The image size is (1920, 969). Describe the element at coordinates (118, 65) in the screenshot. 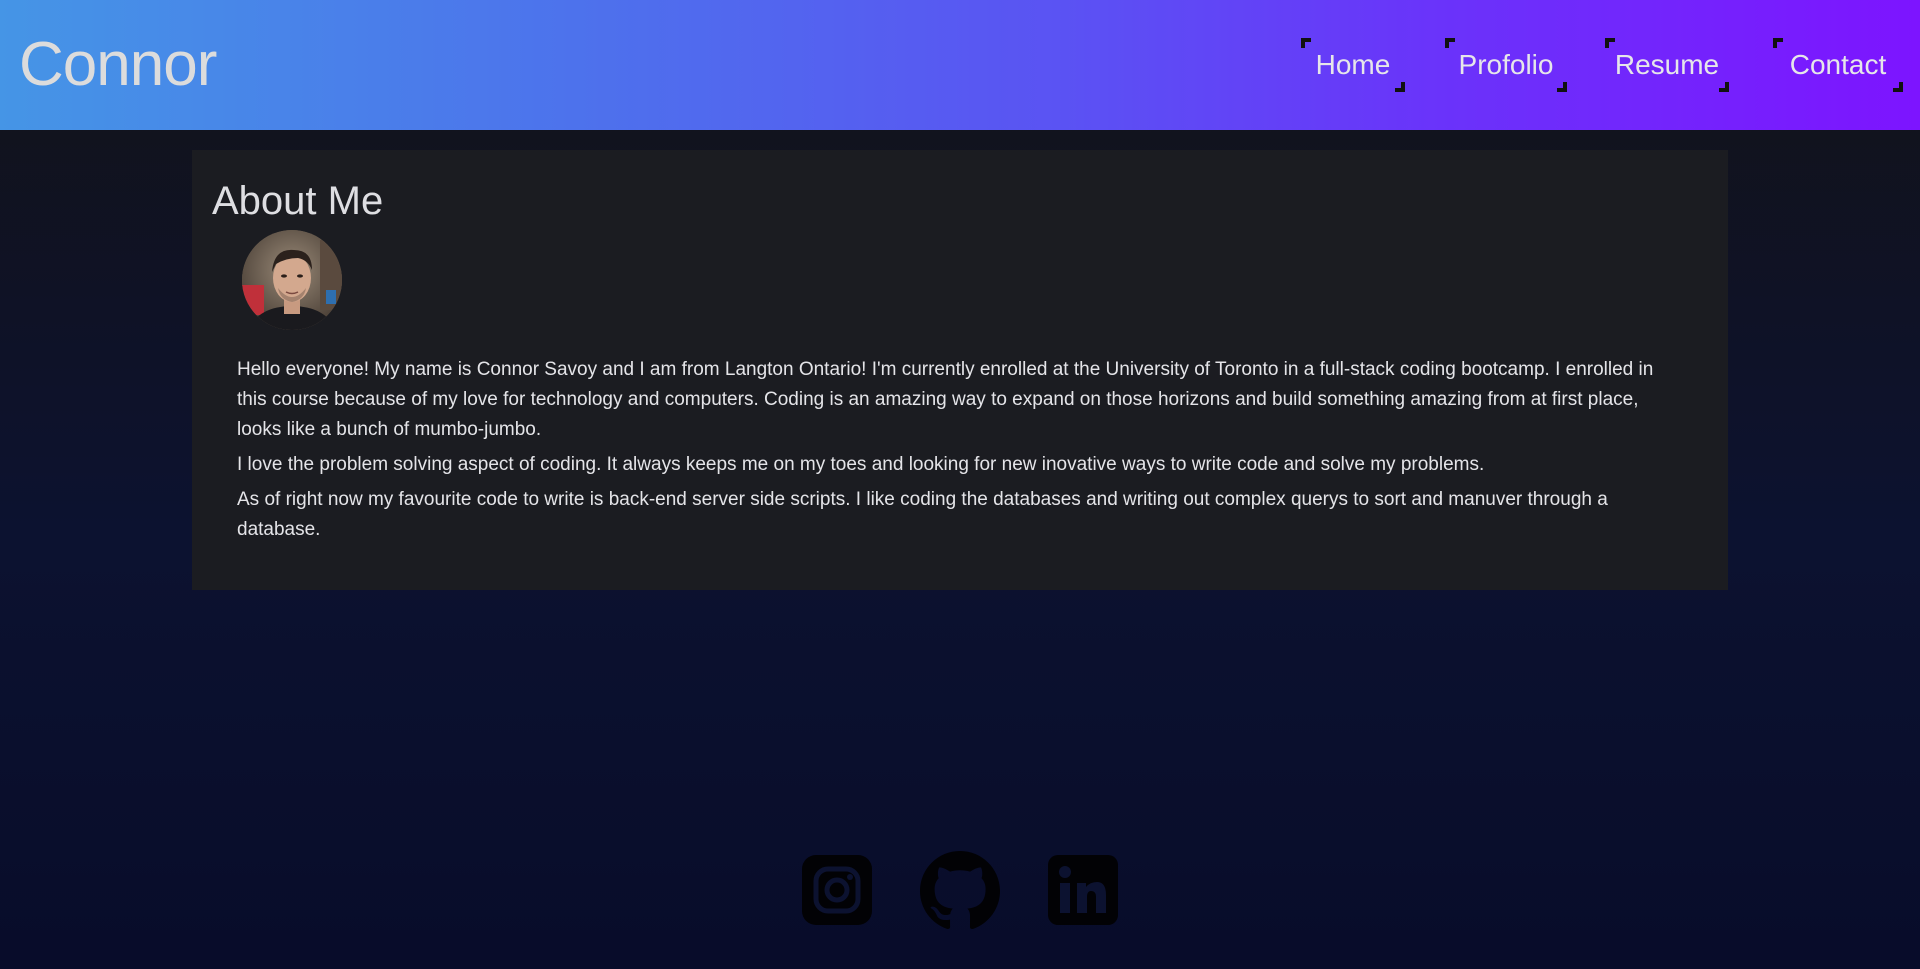

I see `brand-title: Connor` at that location.